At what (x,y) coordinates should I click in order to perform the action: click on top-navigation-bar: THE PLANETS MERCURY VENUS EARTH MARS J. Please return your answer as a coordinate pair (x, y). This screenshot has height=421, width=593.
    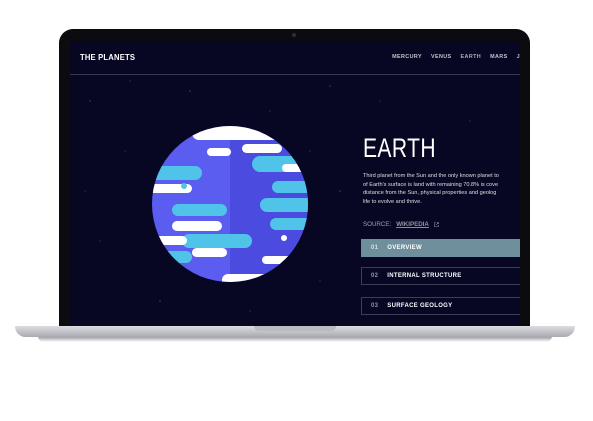
    Looking at the image, I should click on (295, 58).